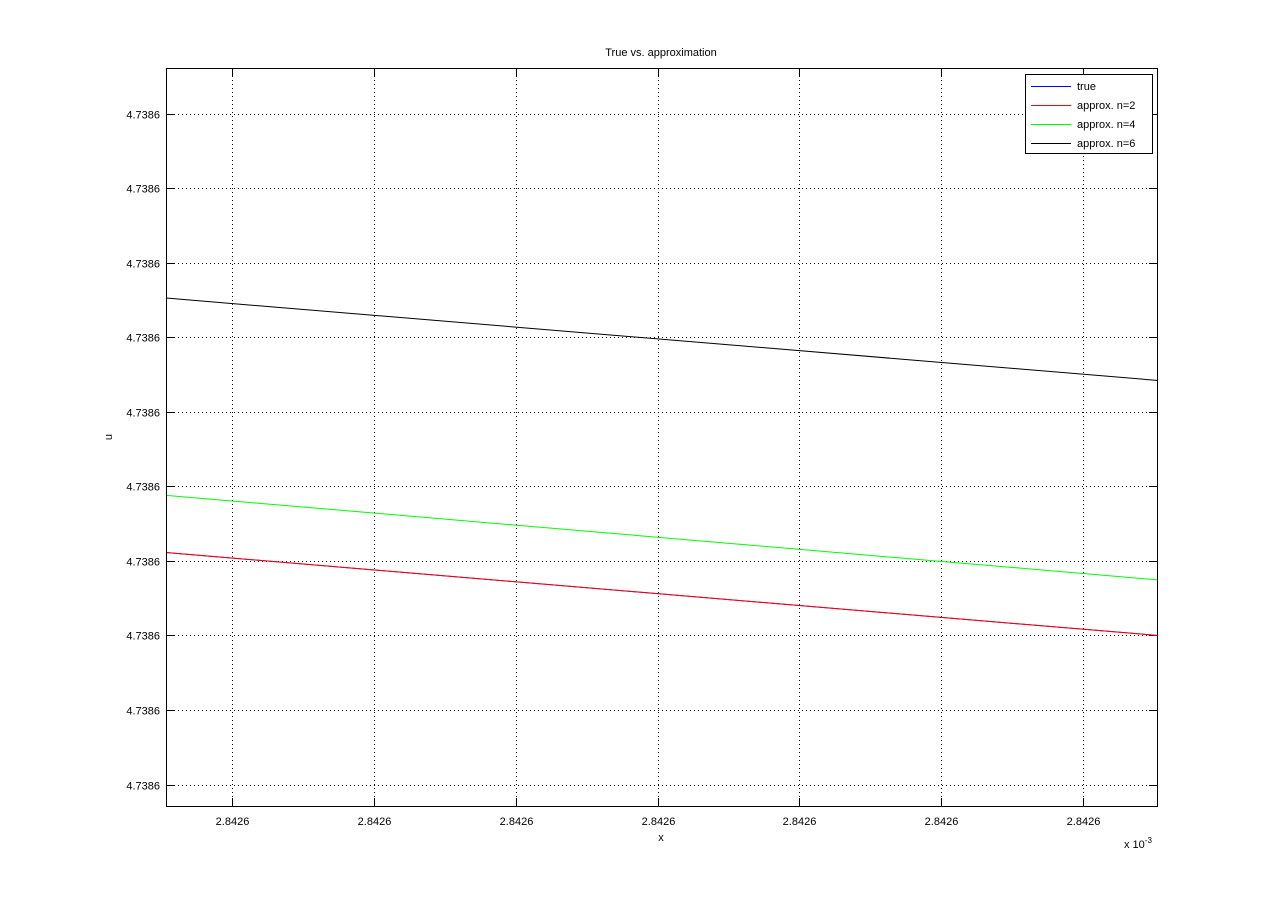 This screenshot has height=908, width=1280. What do you see at coordinates (1089, 114) in the screenshot?
I see `legend: true approx. n=2 approx. n=4 approx. n=6` at bounding box center [1089, 114].